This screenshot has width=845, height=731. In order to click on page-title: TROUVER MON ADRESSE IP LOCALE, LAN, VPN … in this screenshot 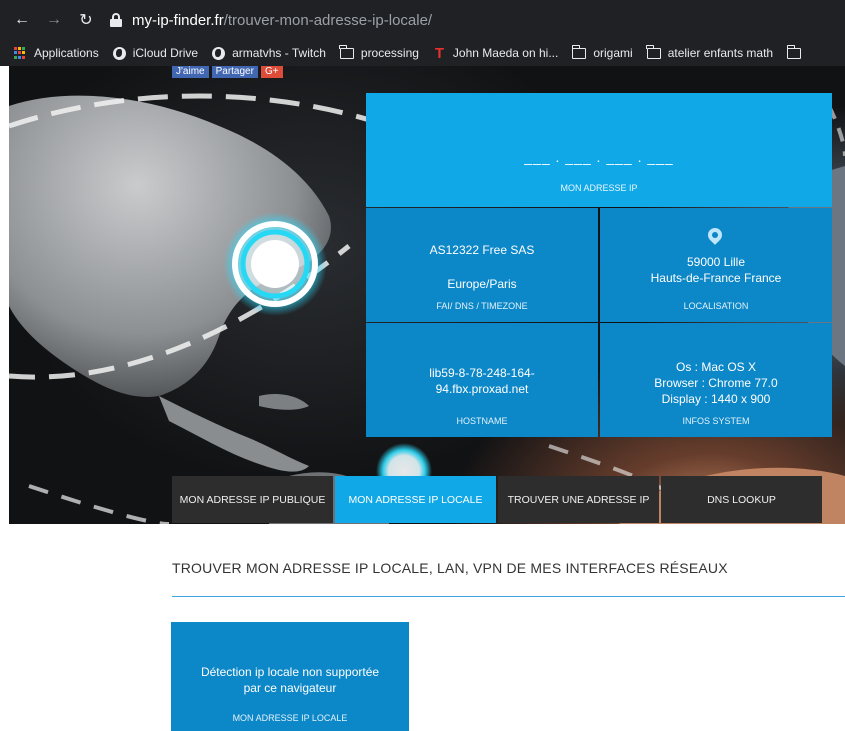, I will do `click(450, 568)`.